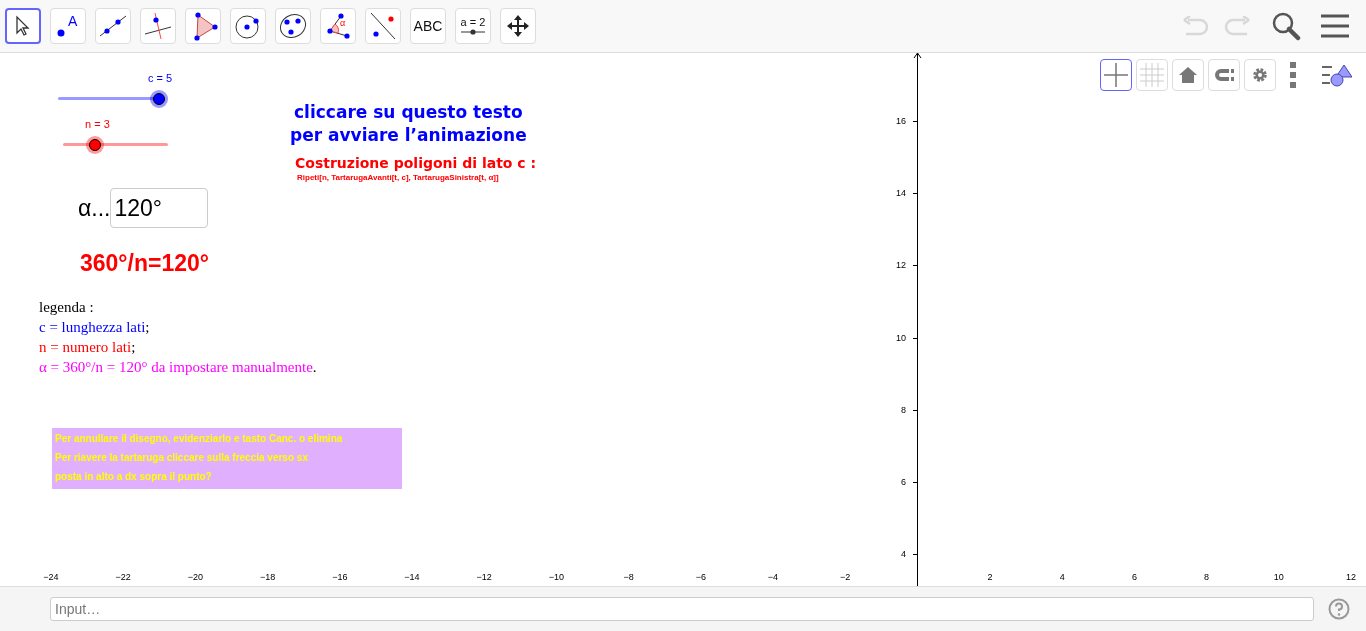 This screenshot has width=1366, height=631. I want to click on formula-text: 360°/n=120°, so click(144, 263).